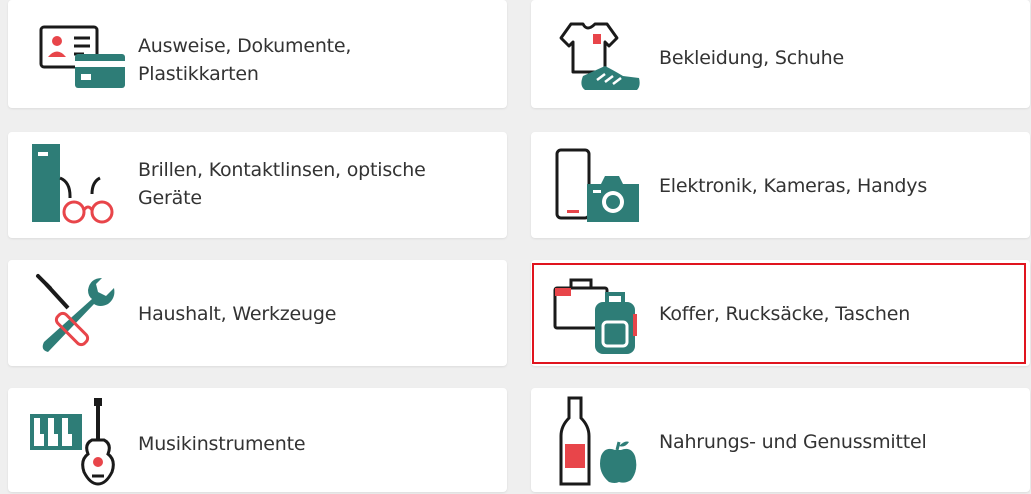 The width and height of the screenshot is (1031, 494). I want to click on phone-camera-icon, so click(597, 185).